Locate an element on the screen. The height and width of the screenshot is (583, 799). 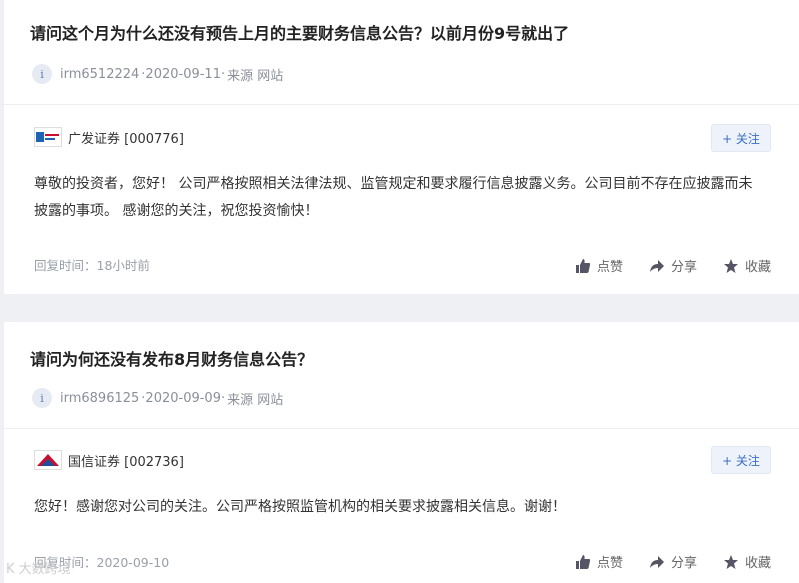
question-meta: i irm6512224 ·2020-09-11· 来源 网站 is located at coordinates (158, 74).